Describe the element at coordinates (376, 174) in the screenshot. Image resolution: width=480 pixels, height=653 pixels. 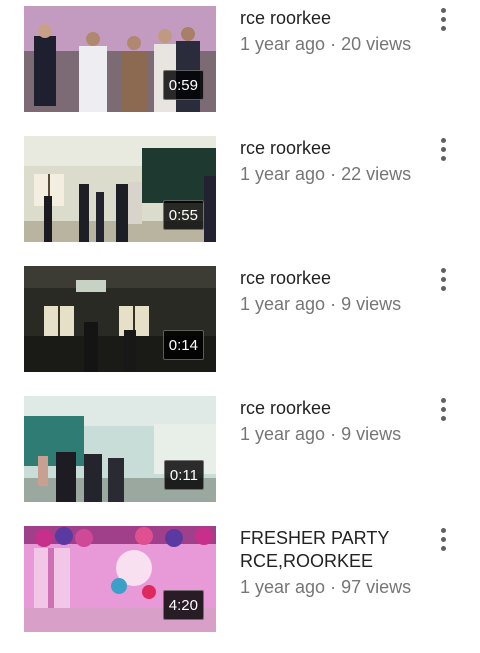
I see `view-count: 22 views` at that location.